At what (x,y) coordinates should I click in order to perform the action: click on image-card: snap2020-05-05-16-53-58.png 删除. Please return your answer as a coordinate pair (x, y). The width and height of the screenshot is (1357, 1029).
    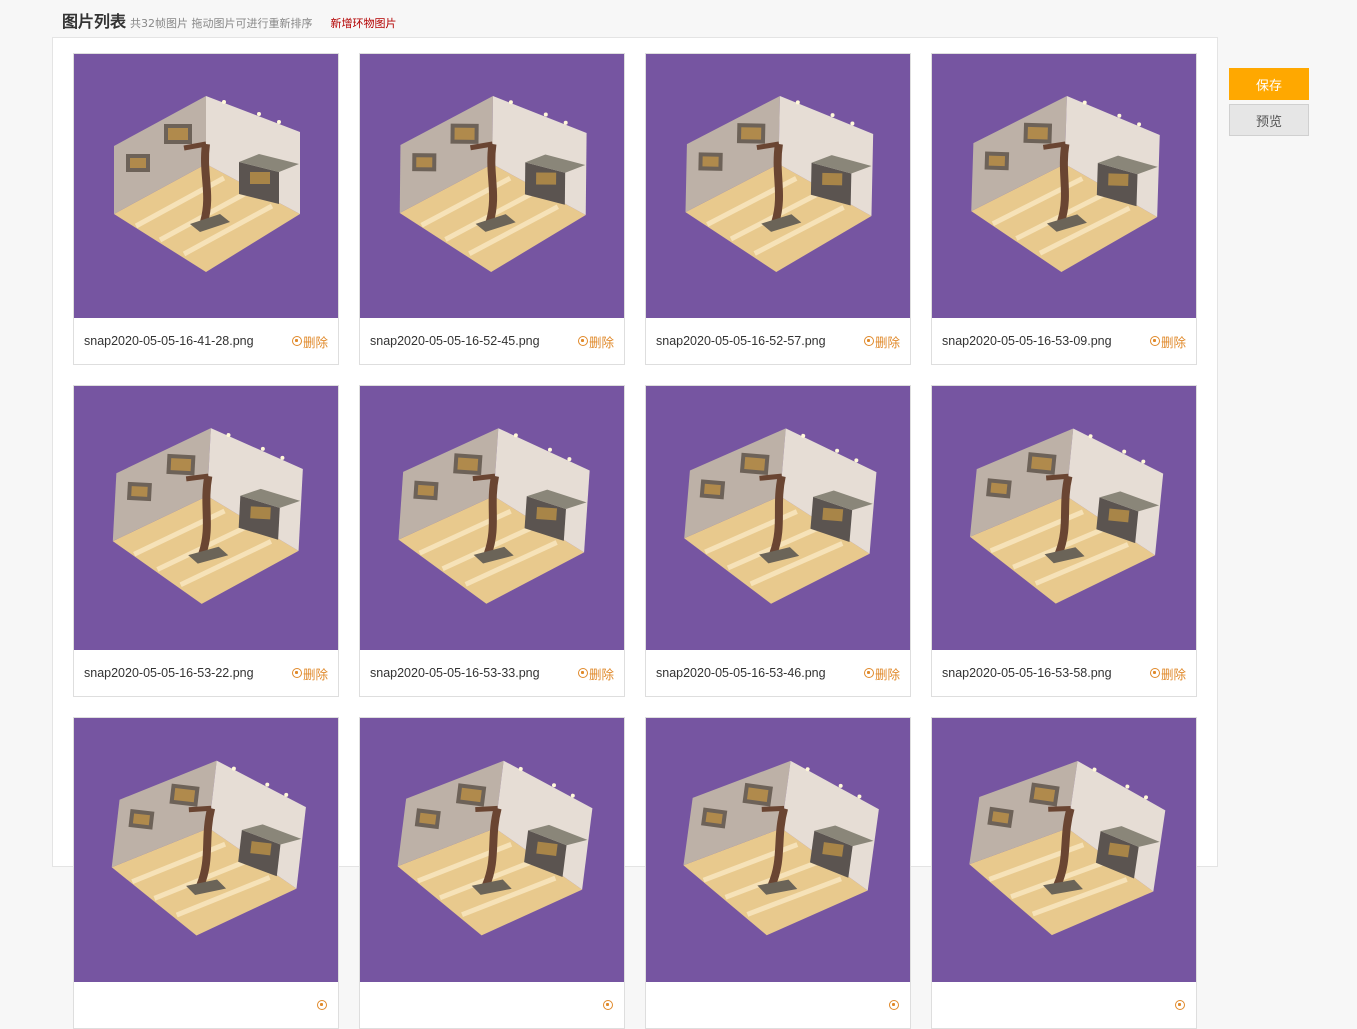
    Looking at the image, I should click on (1064, 541).